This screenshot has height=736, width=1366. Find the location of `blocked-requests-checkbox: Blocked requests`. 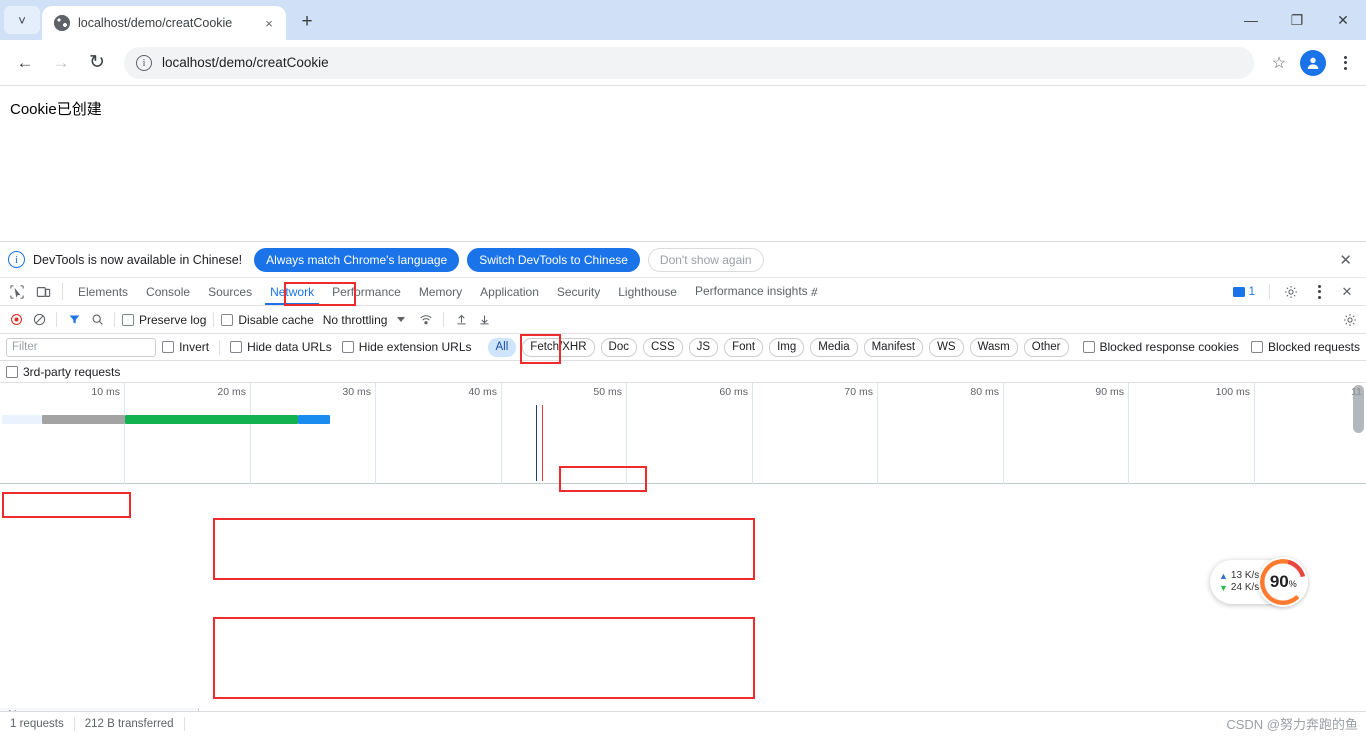

blocked-requests-checkbox: Blocked requests is located at coordinates (1305, 347).